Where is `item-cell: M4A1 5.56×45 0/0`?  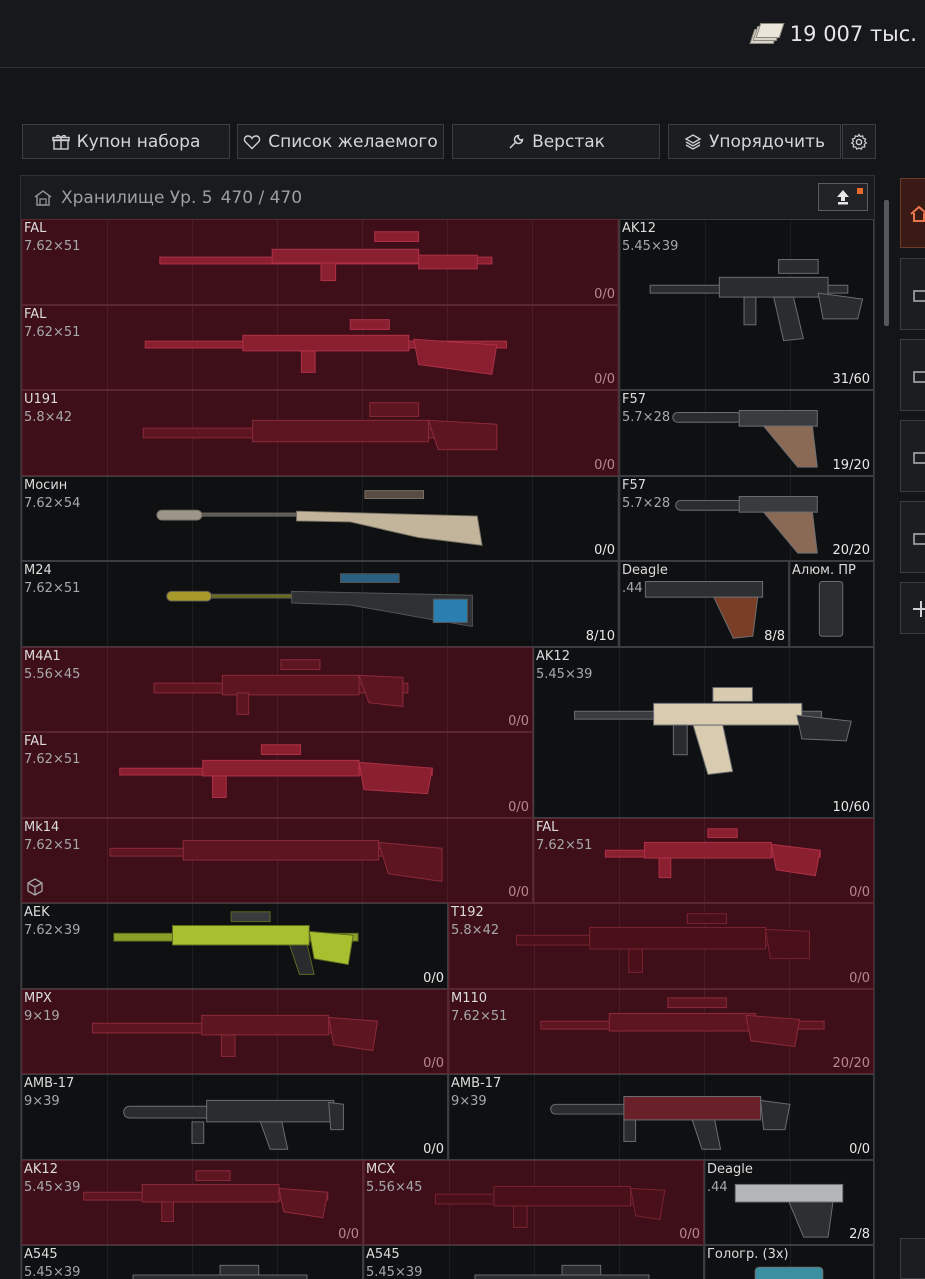
item-cell: M4A1 5.56×45 0/0 is located at coordinates (277, 689).